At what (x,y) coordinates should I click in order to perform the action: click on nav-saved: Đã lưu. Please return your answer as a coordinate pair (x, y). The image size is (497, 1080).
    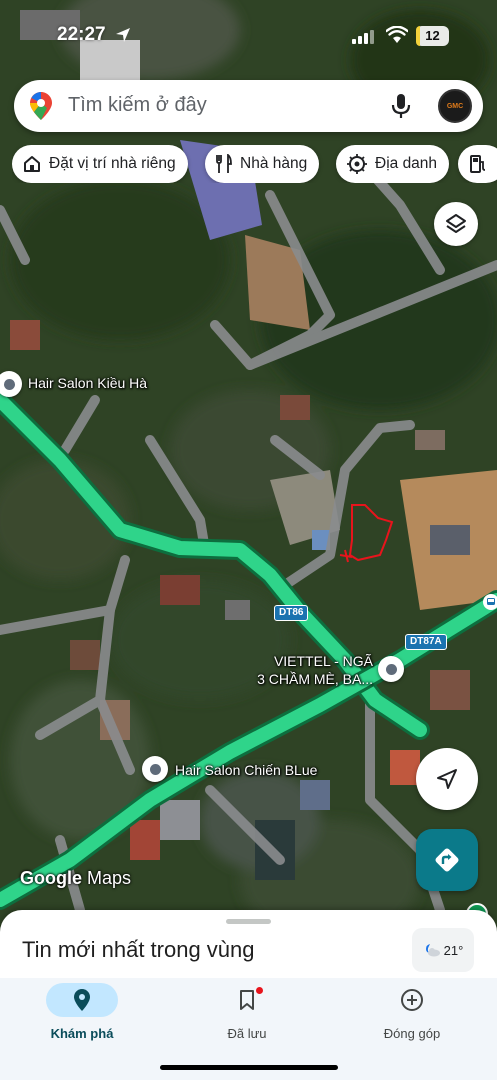
    Looking at the image, I should click on (247, 1012).